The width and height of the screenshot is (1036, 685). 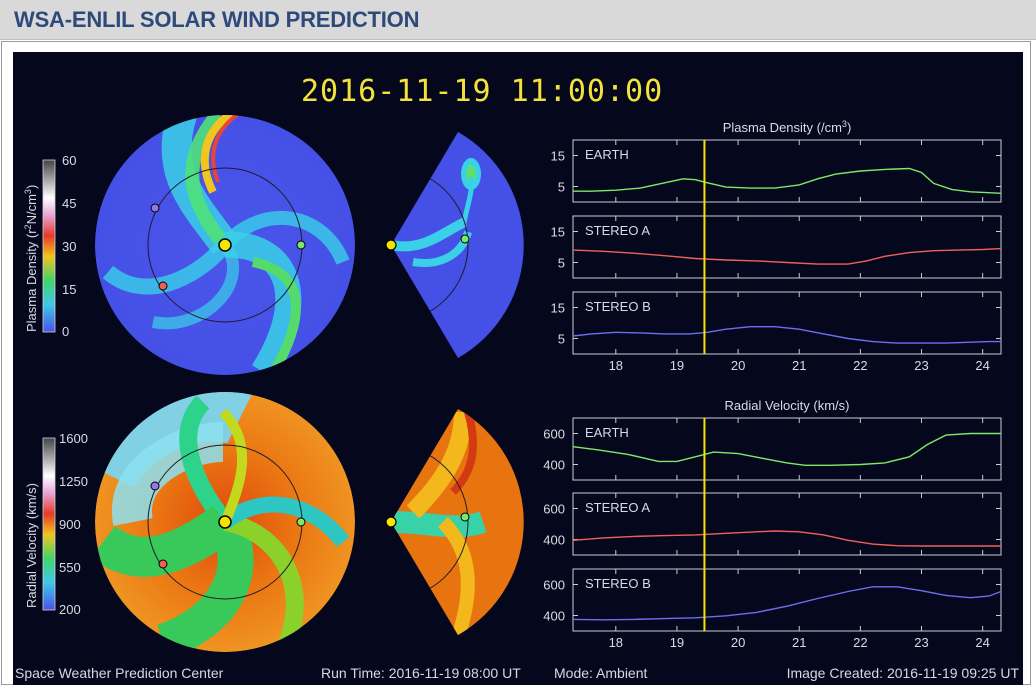 What do you see at coordinates (70, 609) in the screenshot?
I see `velocity-tick-200: 200` at bounding box center [70, 609].